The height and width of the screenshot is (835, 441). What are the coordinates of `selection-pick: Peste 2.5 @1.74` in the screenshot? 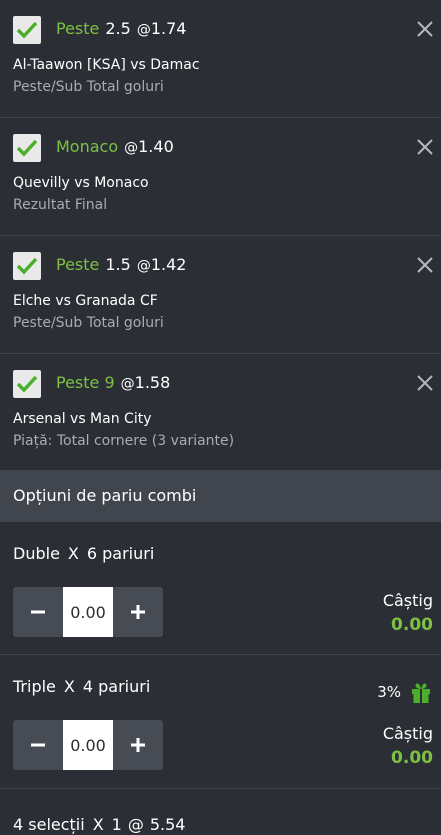 It's located at (121, 29).